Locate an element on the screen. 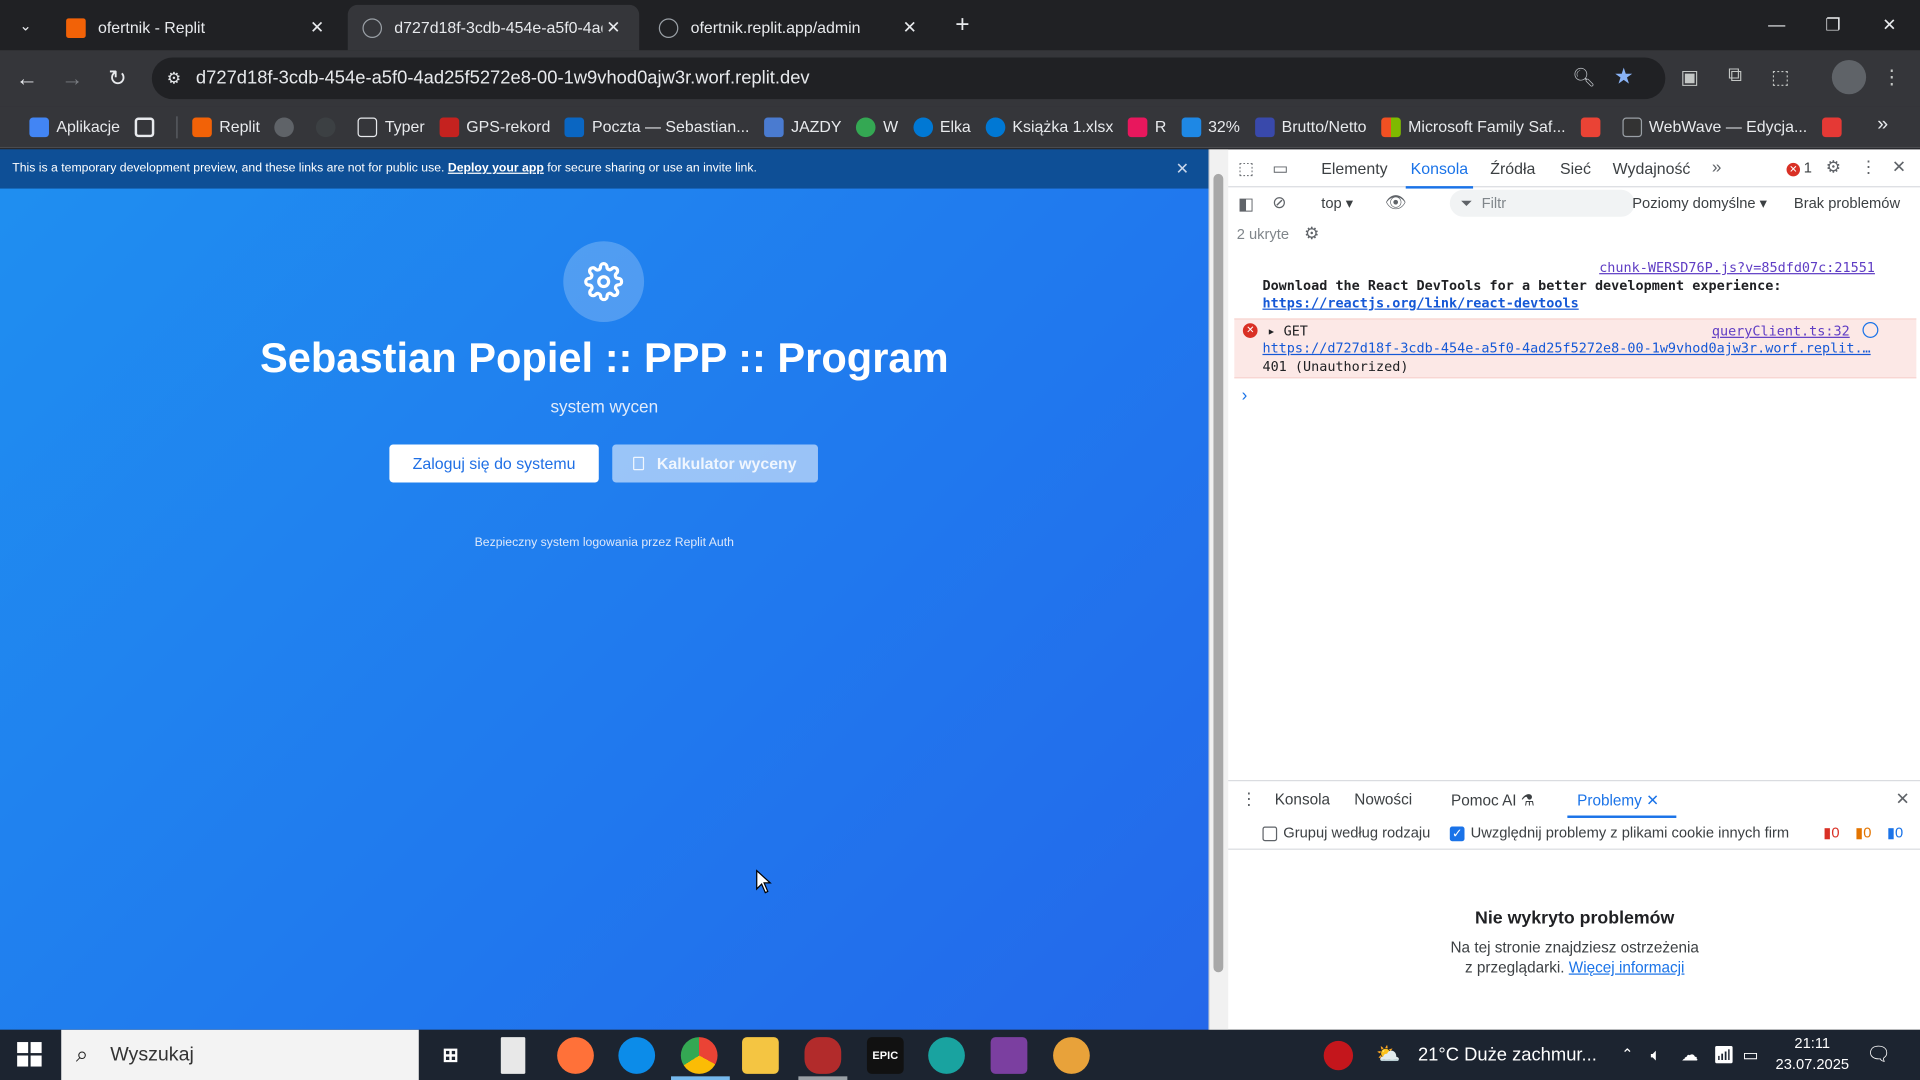 The width and height of the screenshot is (1920, 1080). reload-button: ↻ is located at coordinates (118, 78).